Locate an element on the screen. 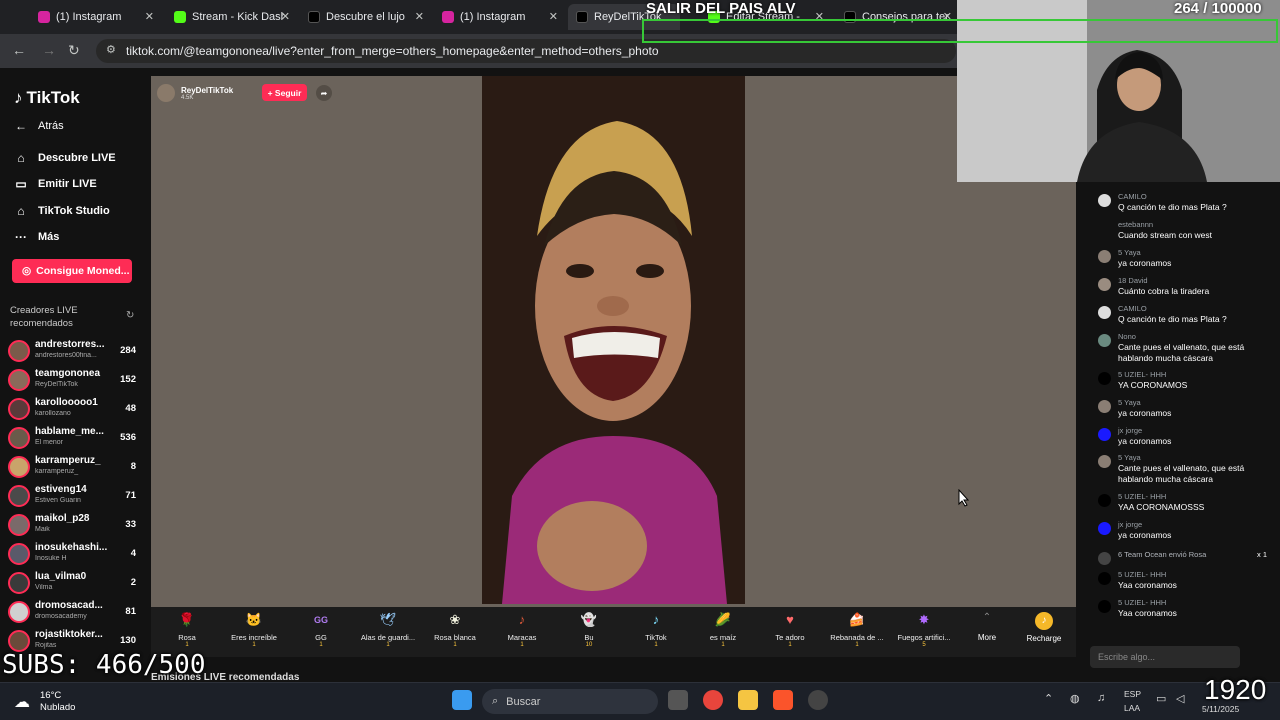 The width and height of the screenshot is (1280, 720). task-view-icon is located at coordinates (678, 700).